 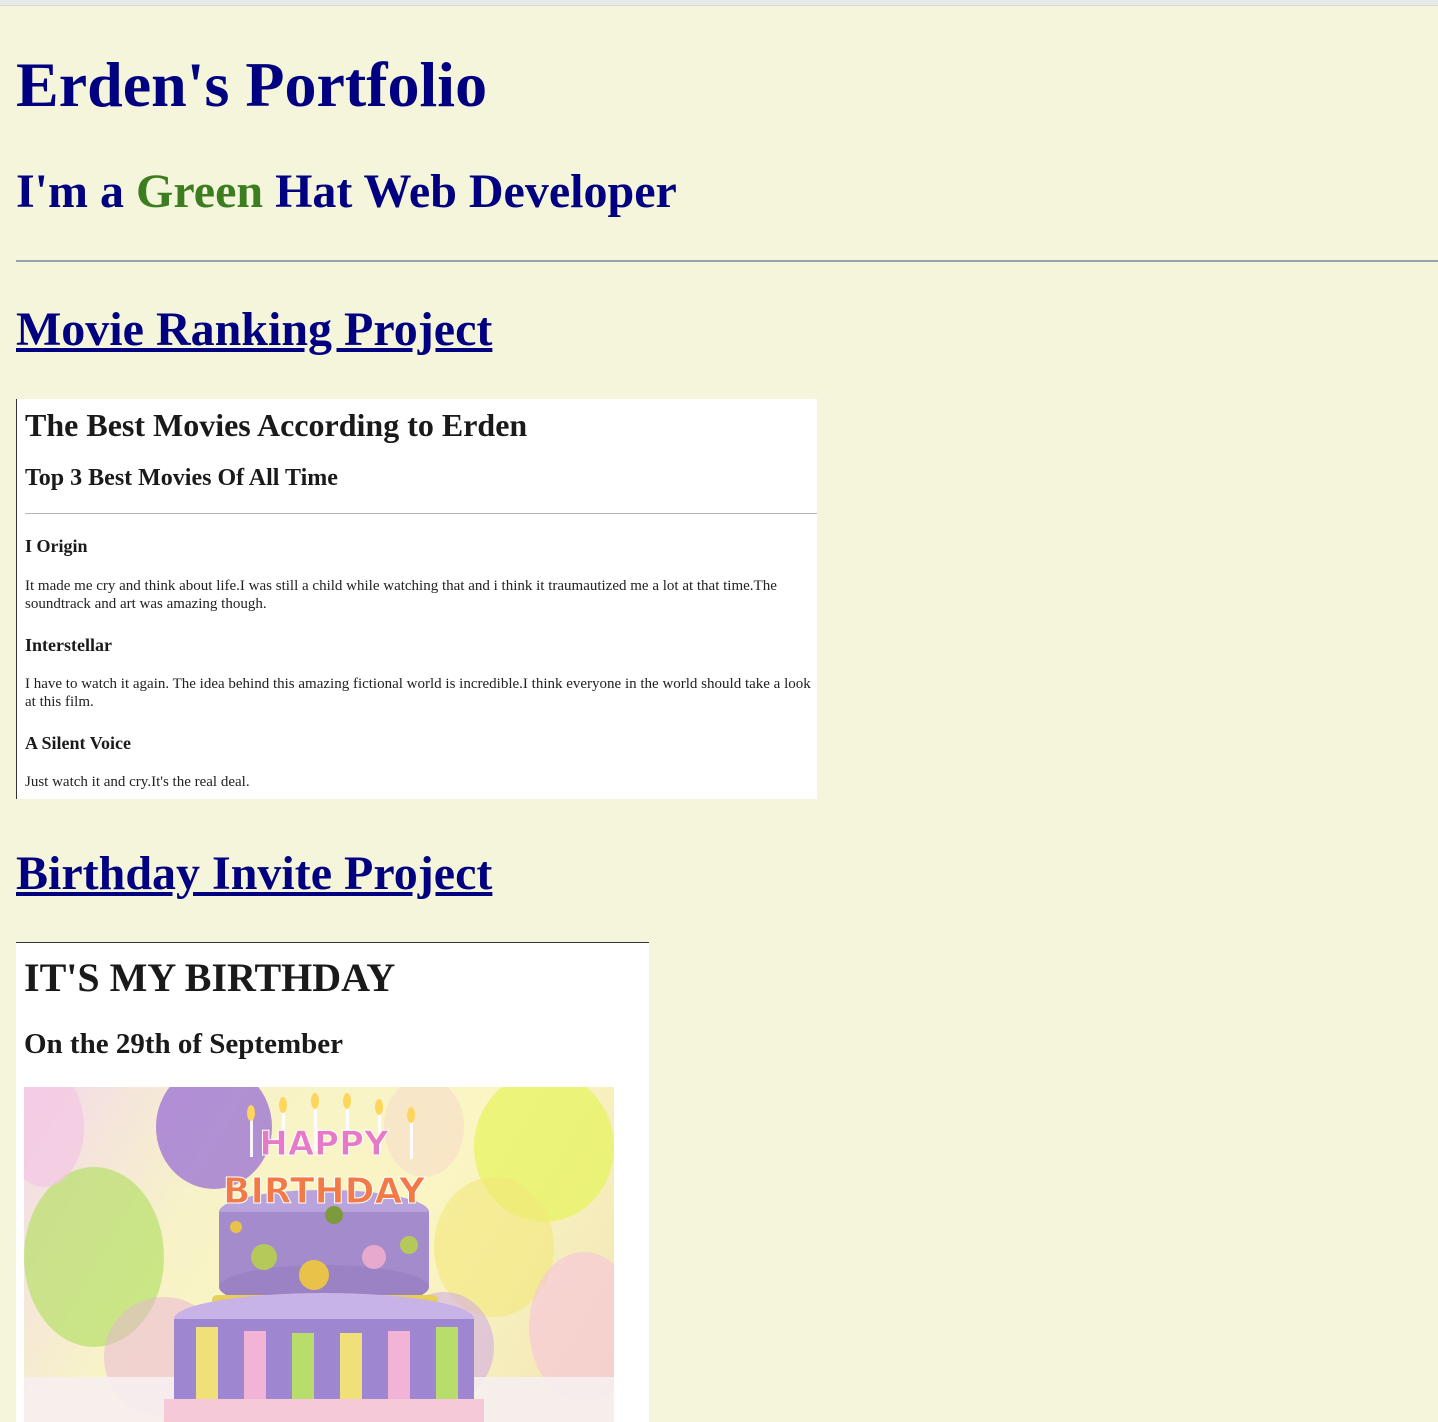 I want to click on movie-preview-subtitle: Top 3 Best Movies Of All Time, so click(x=181, y=478).